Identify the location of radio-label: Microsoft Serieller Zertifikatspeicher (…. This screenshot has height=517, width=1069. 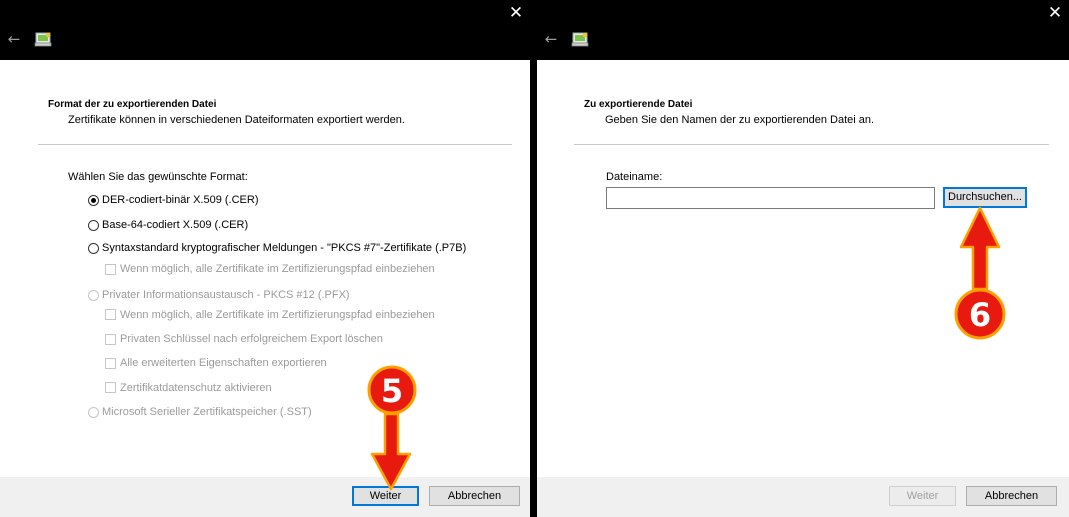
(207, 412).